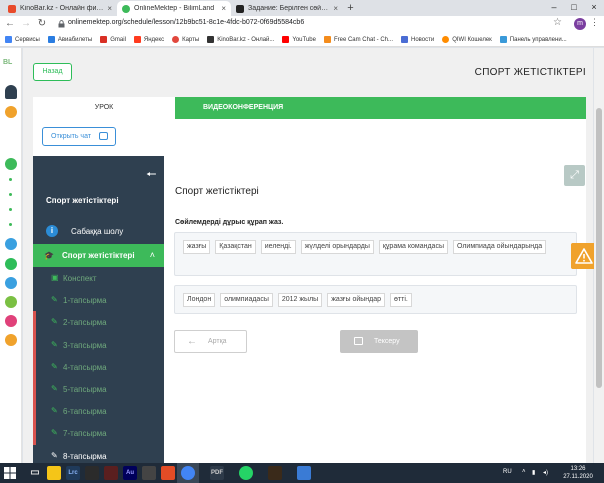 The height and width of the screenshot is (483, 604). What do you see at coordinates (557, 22) in the screenshot?
I see `bookmark-star-icon: ☆` at bounding box center [557, 22].